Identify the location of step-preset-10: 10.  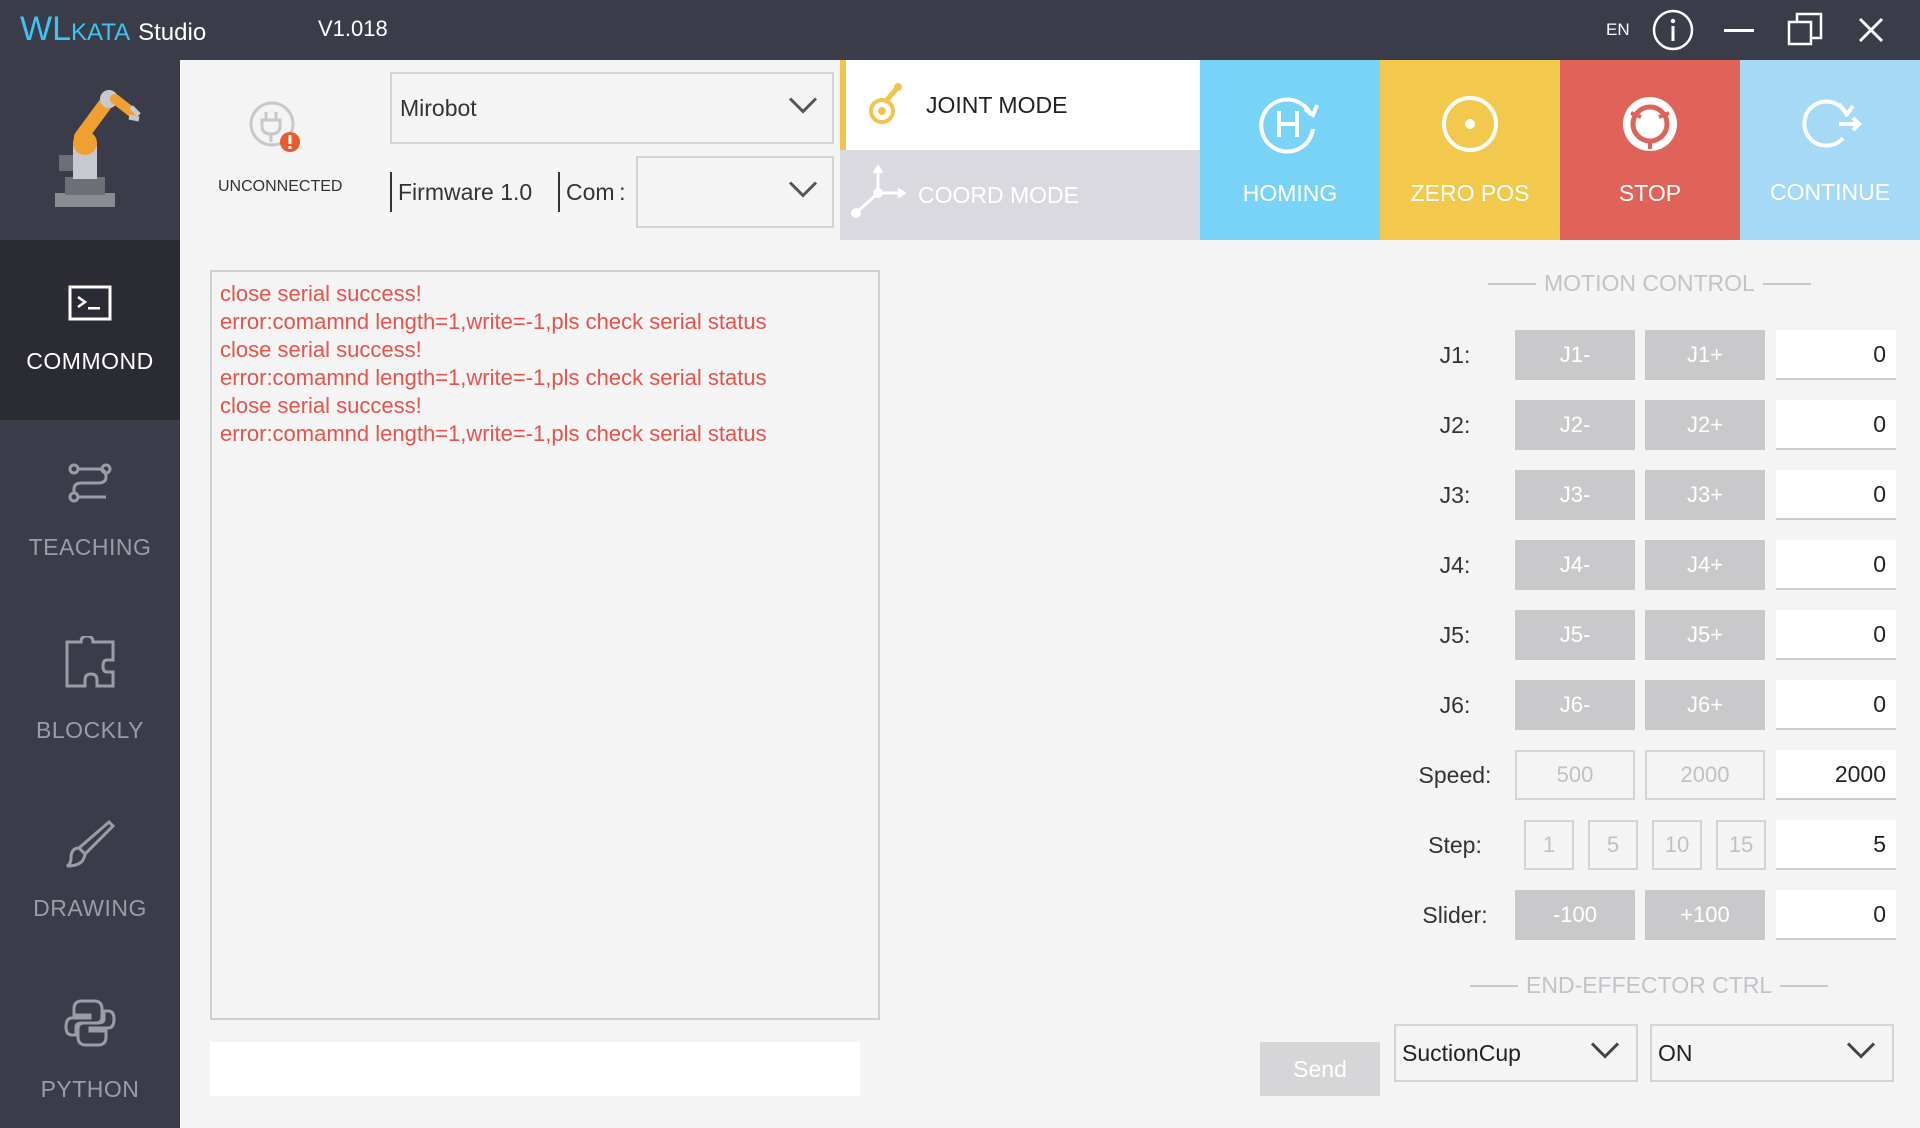
(1677, 845).